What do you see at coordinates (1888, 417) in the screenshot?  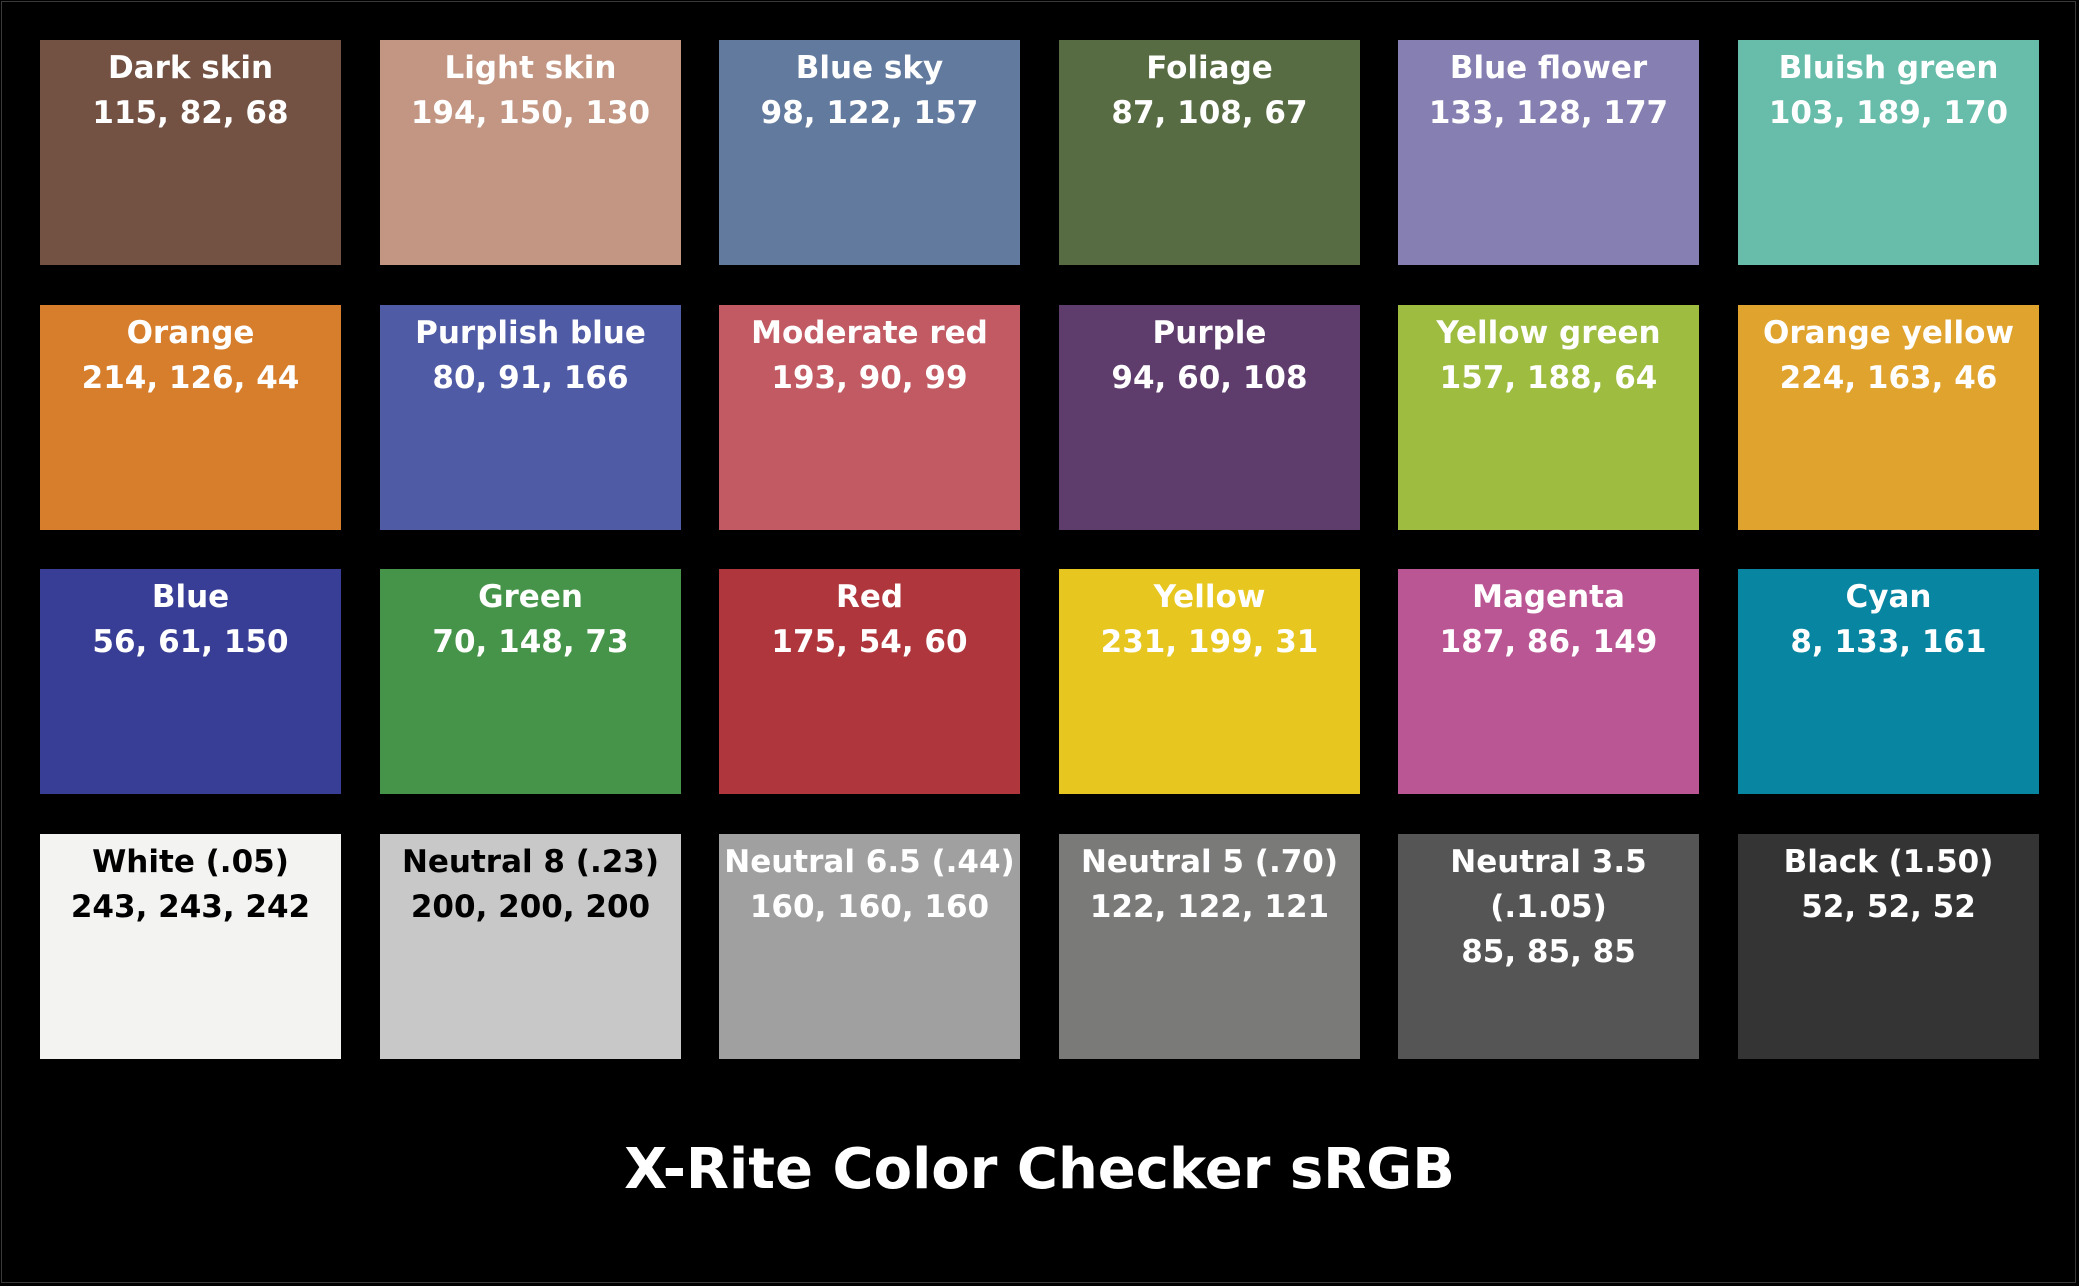 I see `color-patch: Orange yellow 224, 163, 46` at bounding box center [1888, 417].